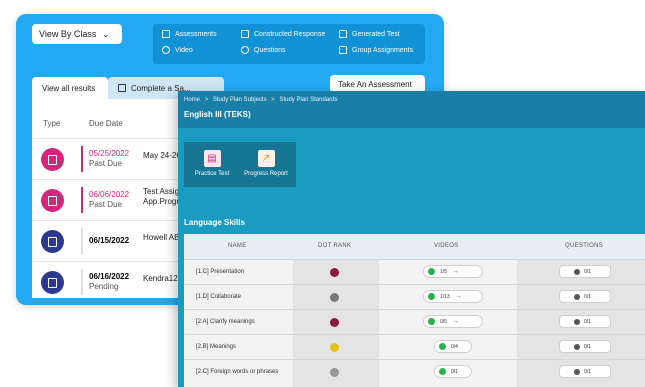 This screenshot has width=645, height=387. I want to click on videos-progress-button: 0/5 →, so click(453, 321).